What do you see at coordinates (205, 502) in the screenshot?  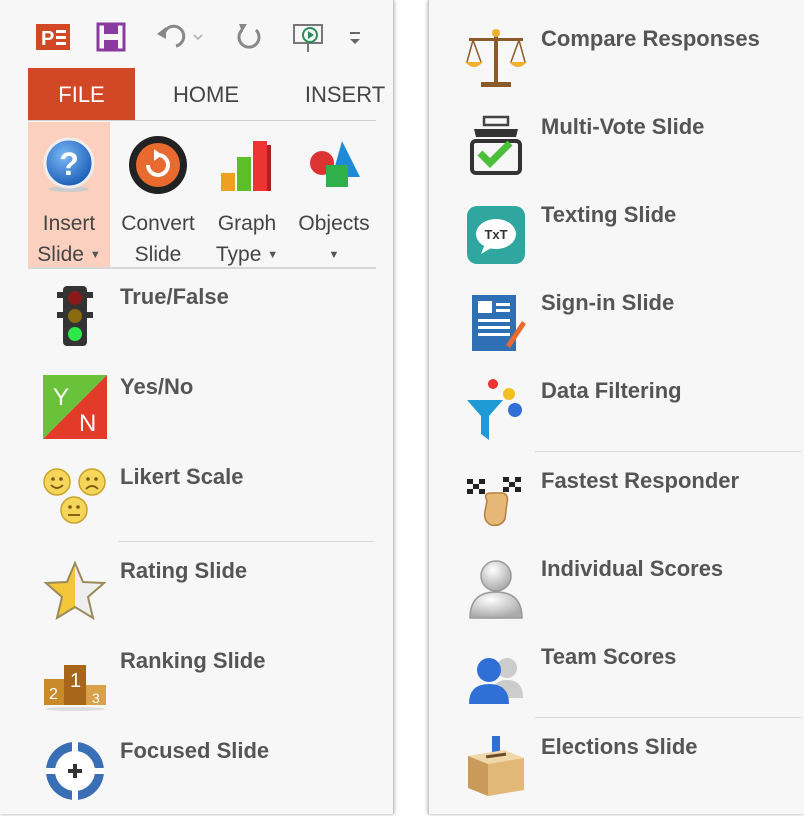 I see `menu-item-likert-scale: Likert Scale` at bounding box center [205, 502].